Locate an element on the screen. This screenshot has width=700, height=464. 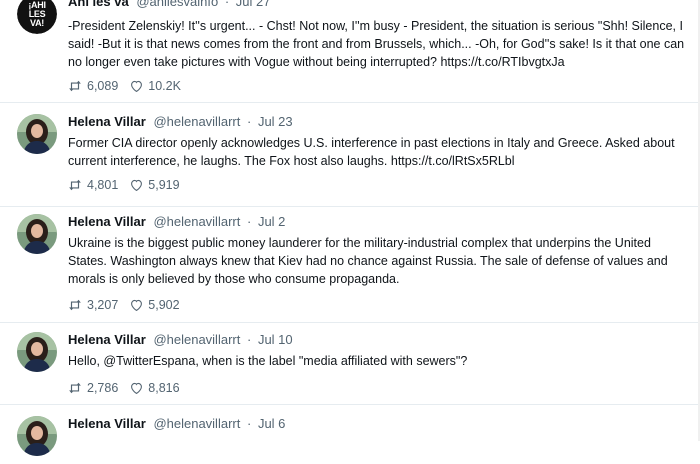
tweet-date: Jul 23 is located at coordinates (275, 121).